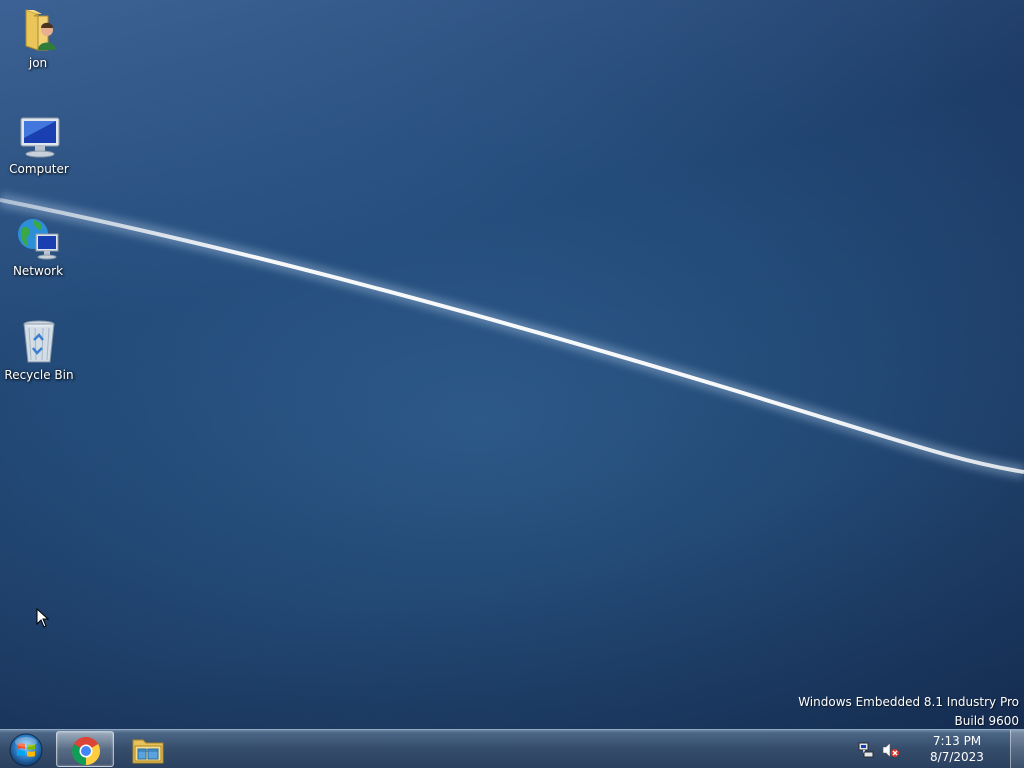 The width and height of the screenshot is (1024, 772). I want to click on volume-muted-icon, so click(891, 750).